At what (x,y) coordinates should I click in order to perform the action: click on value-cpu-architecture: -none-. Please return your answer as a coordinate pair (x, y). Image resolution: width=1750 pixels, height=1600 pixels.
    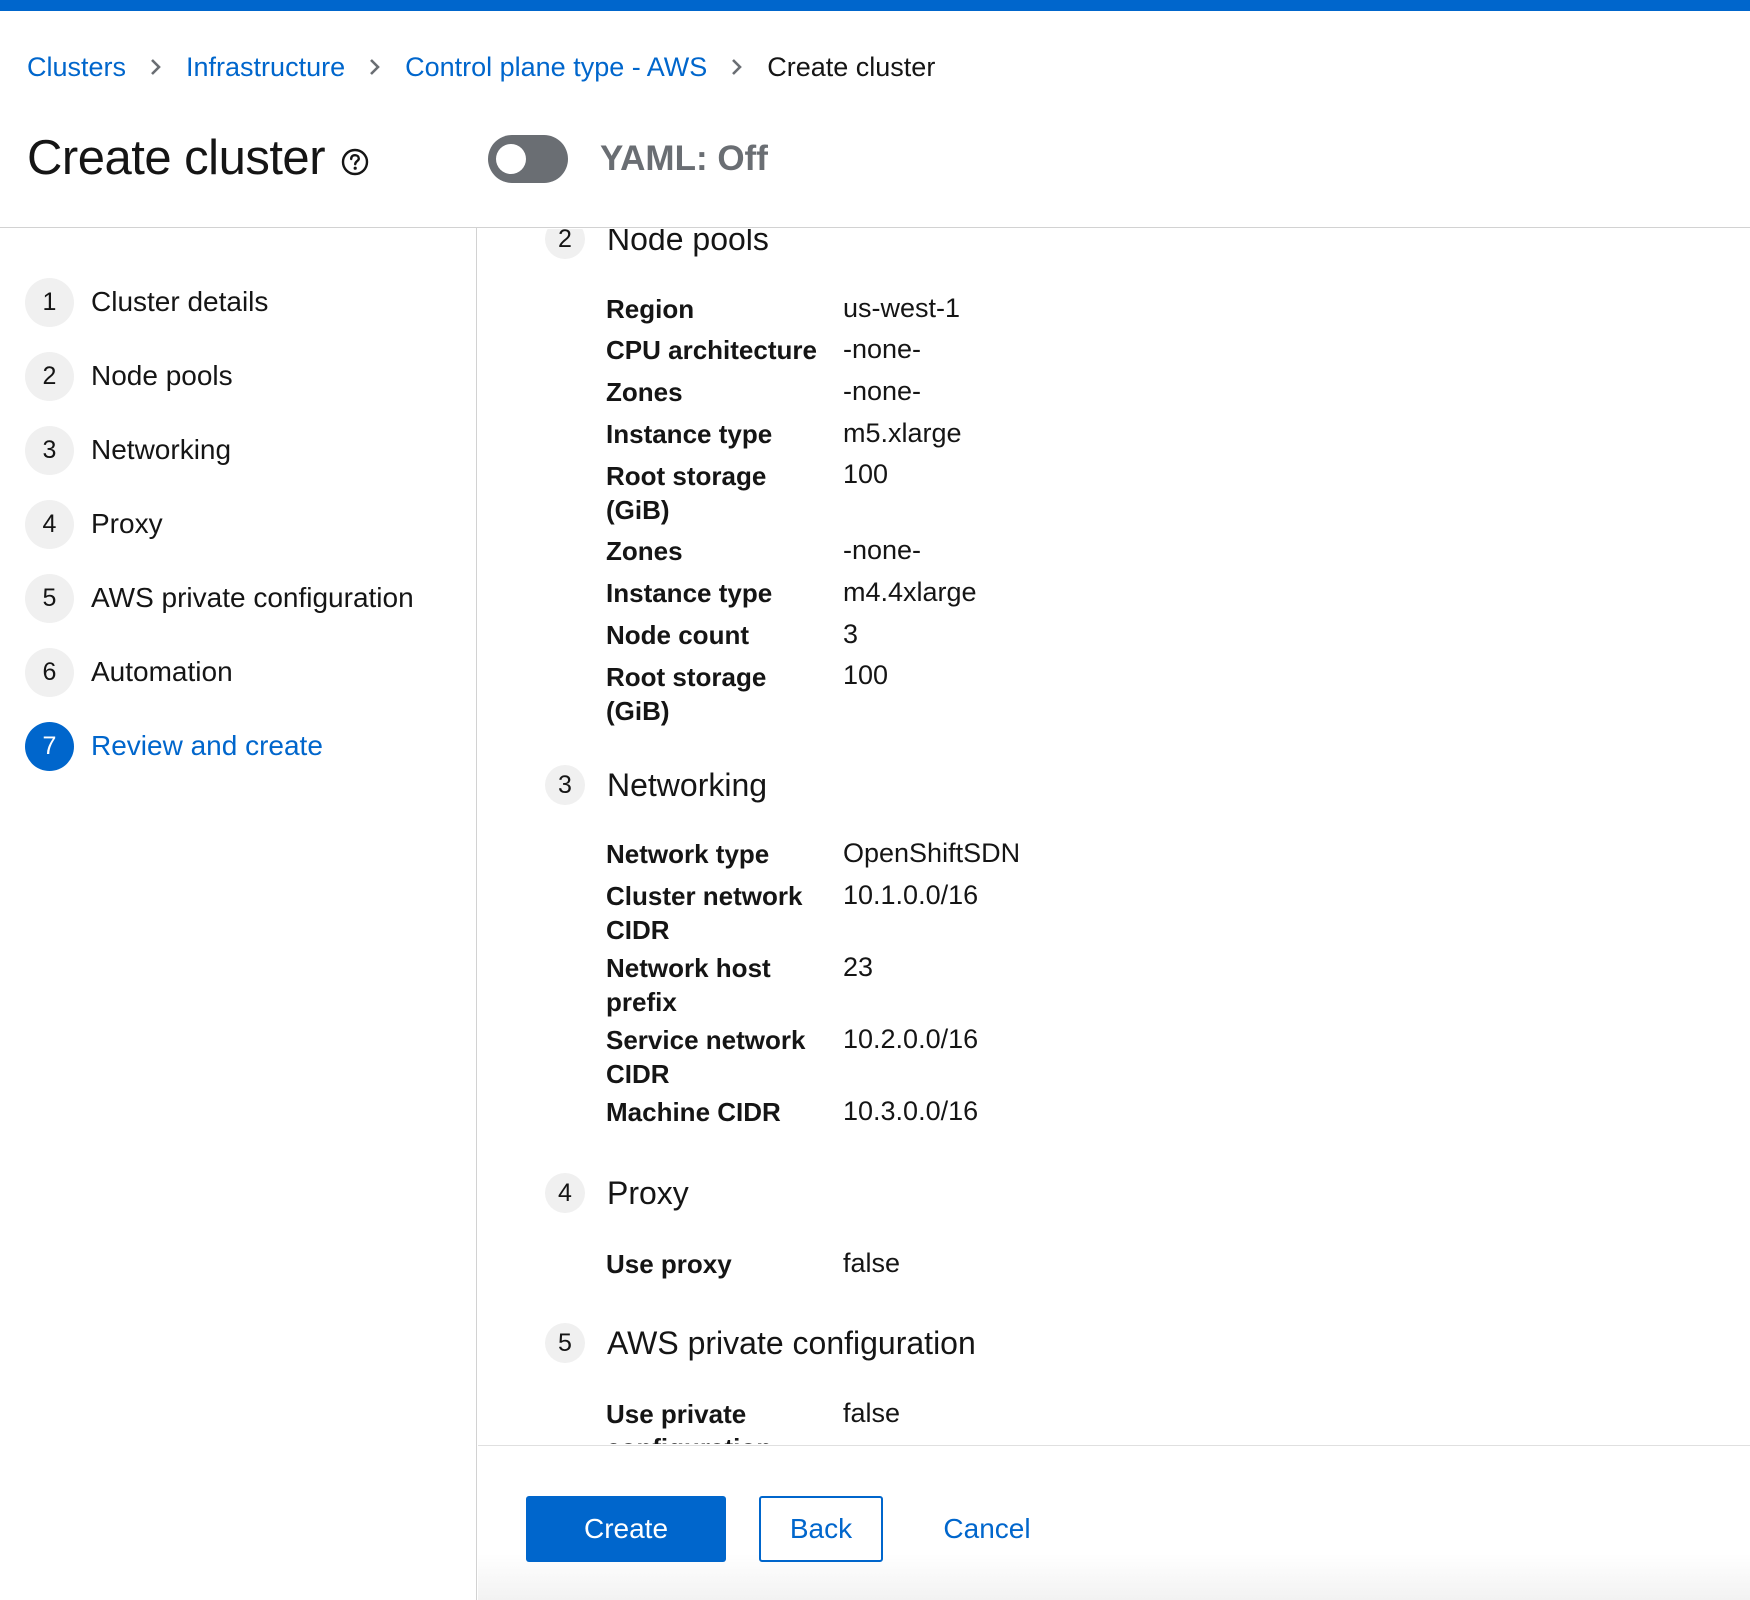
    Looking at the image, I should click on (882, 349).